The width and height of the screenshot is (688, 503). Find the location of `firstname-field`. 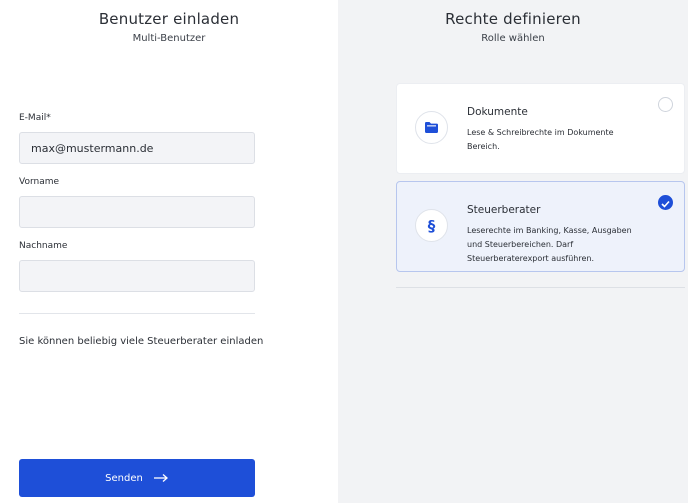

firstname-field is located at coordinates (137, 212).